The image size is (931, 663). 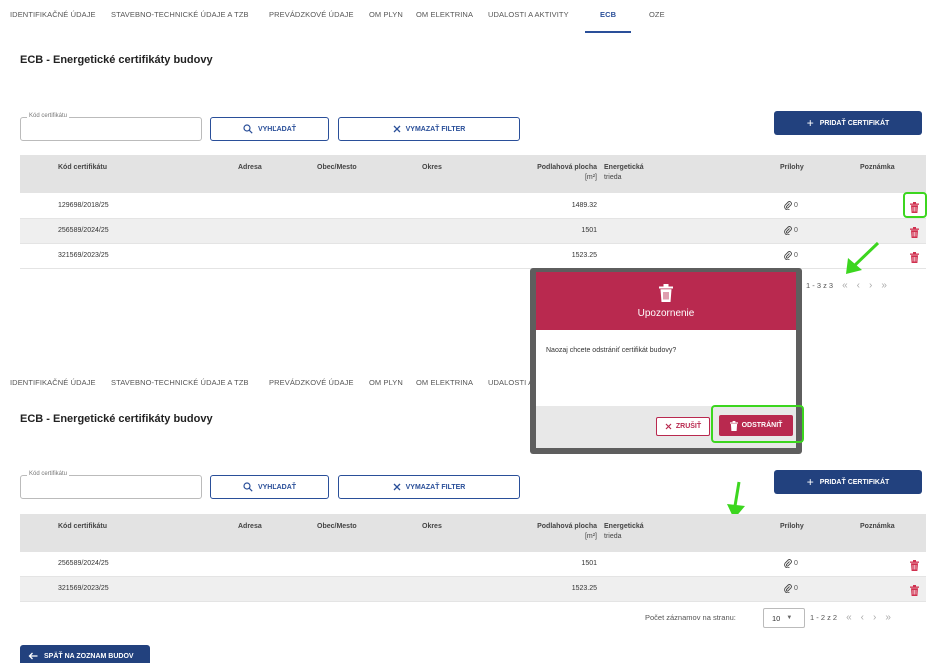 I want to click on pagination: 1 - 2 z 2 « ‹ › », so click(x=850, y=617).